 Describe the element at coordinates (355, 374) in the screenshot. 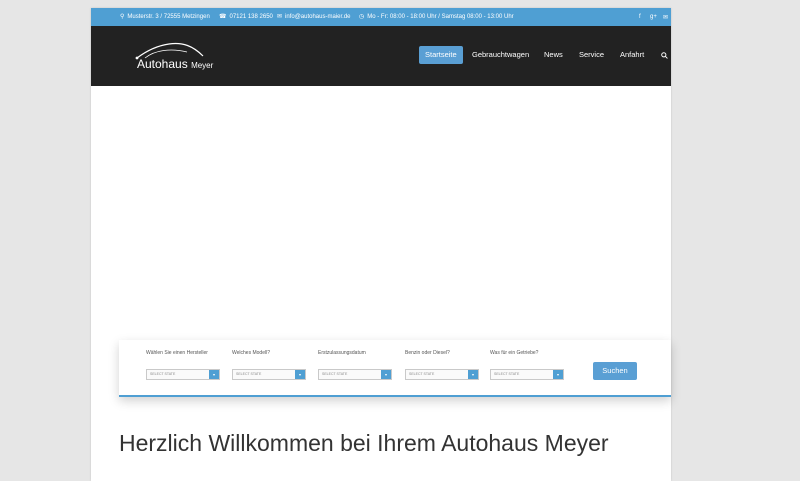

I see `registration-select: SELECT STATE ▾` at that location.